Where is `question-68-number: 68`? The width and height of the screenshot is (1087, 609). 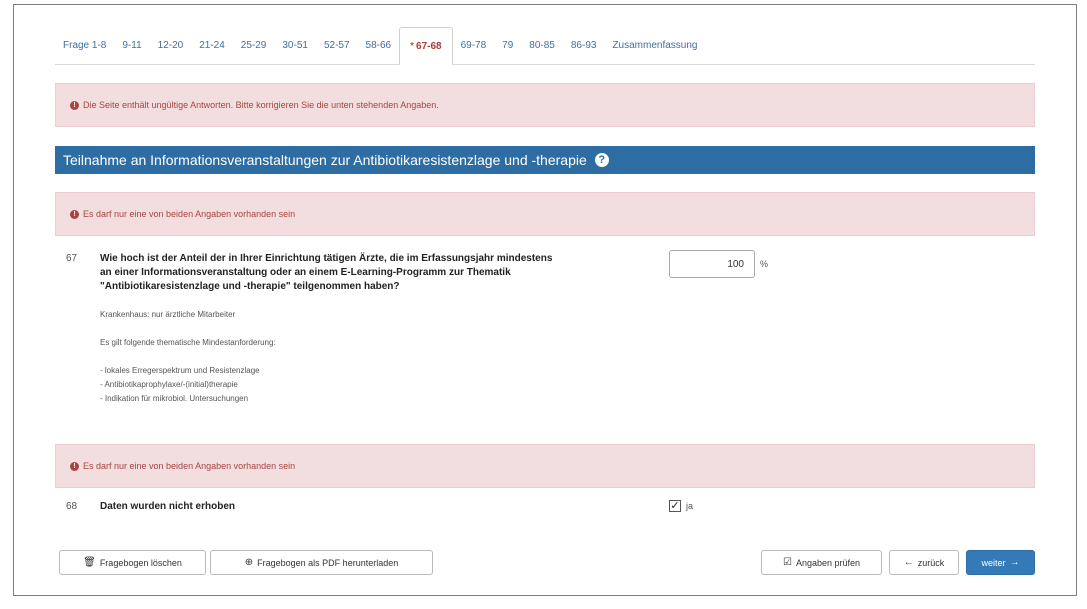
question-68-number: 68 is located at coordinates (72, 506).